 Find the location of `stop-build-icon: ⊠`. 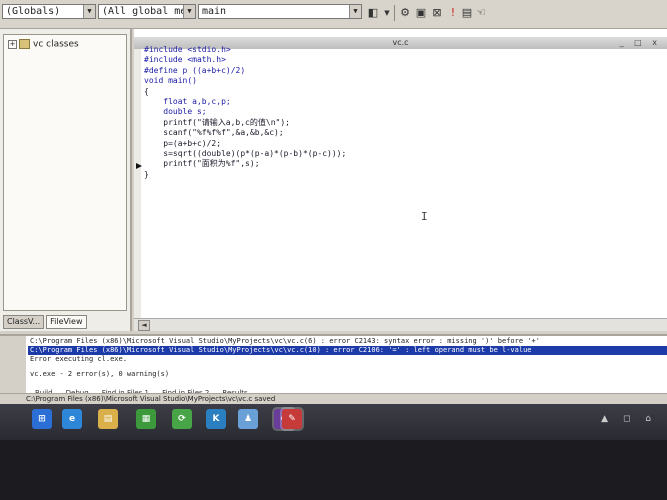

stop-build-icon: ⊠ is located at coordinates (437, 13).